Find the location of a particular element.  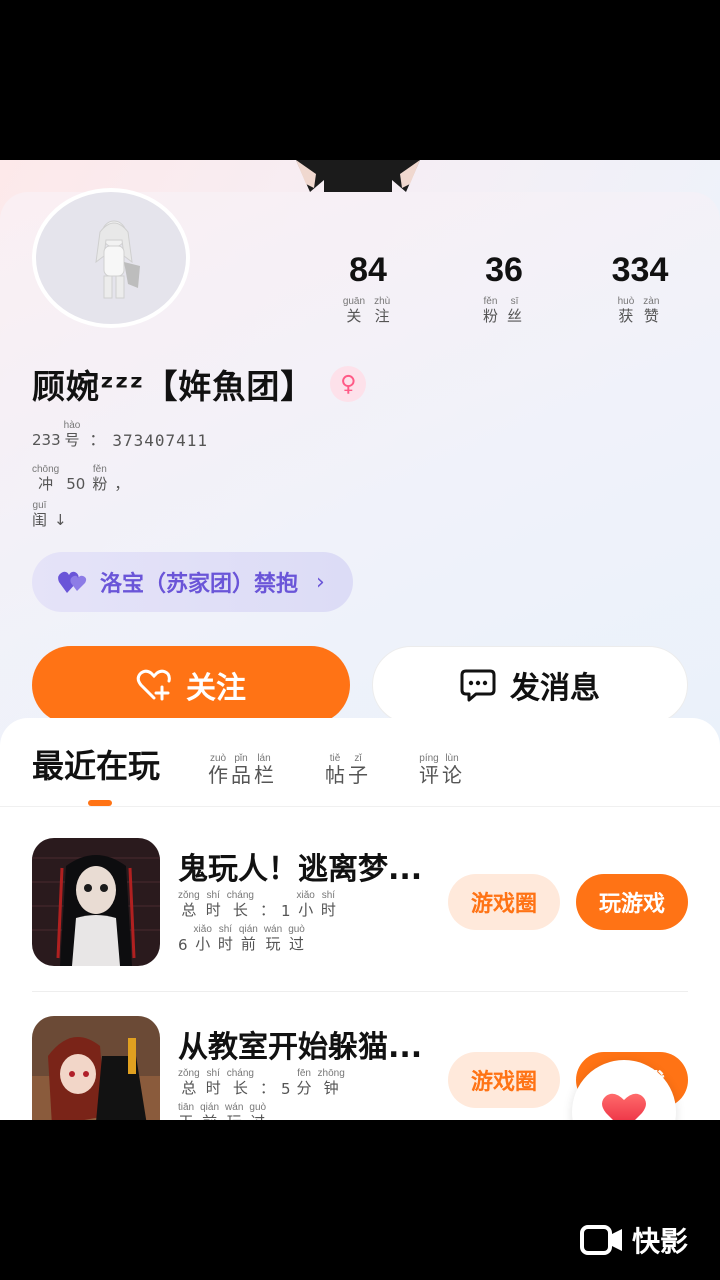

pinyin-char: 天tiān is located at coordinates (186, 1111).